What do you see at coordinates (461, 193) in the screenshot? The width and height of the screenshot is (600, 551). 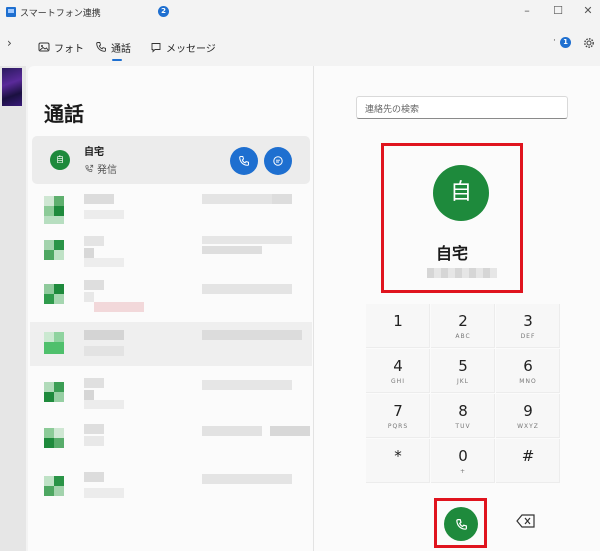 I see `contact-avatar: 自` at bounding box center [461, 193].